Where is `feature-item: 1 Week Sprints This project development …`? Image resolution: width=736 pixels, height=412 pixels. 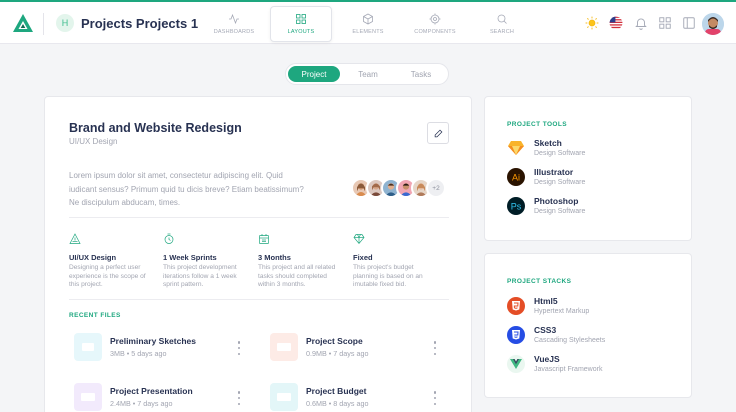
feature-item: 1 Week Sprints This project development … is located at coordinates (205, 261).